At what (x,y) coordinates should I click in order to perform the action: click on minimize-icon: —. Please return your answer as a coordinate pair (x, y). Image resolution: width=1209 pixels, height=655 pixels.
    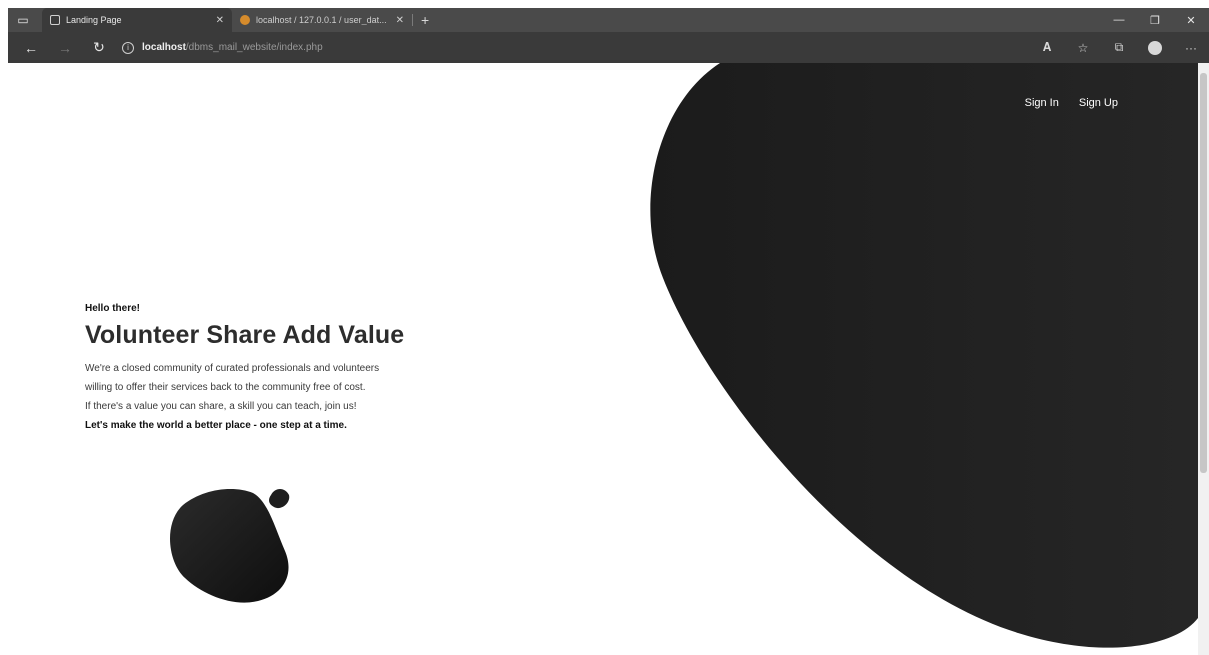
    Looking at the image, I should click on (1119, 20).